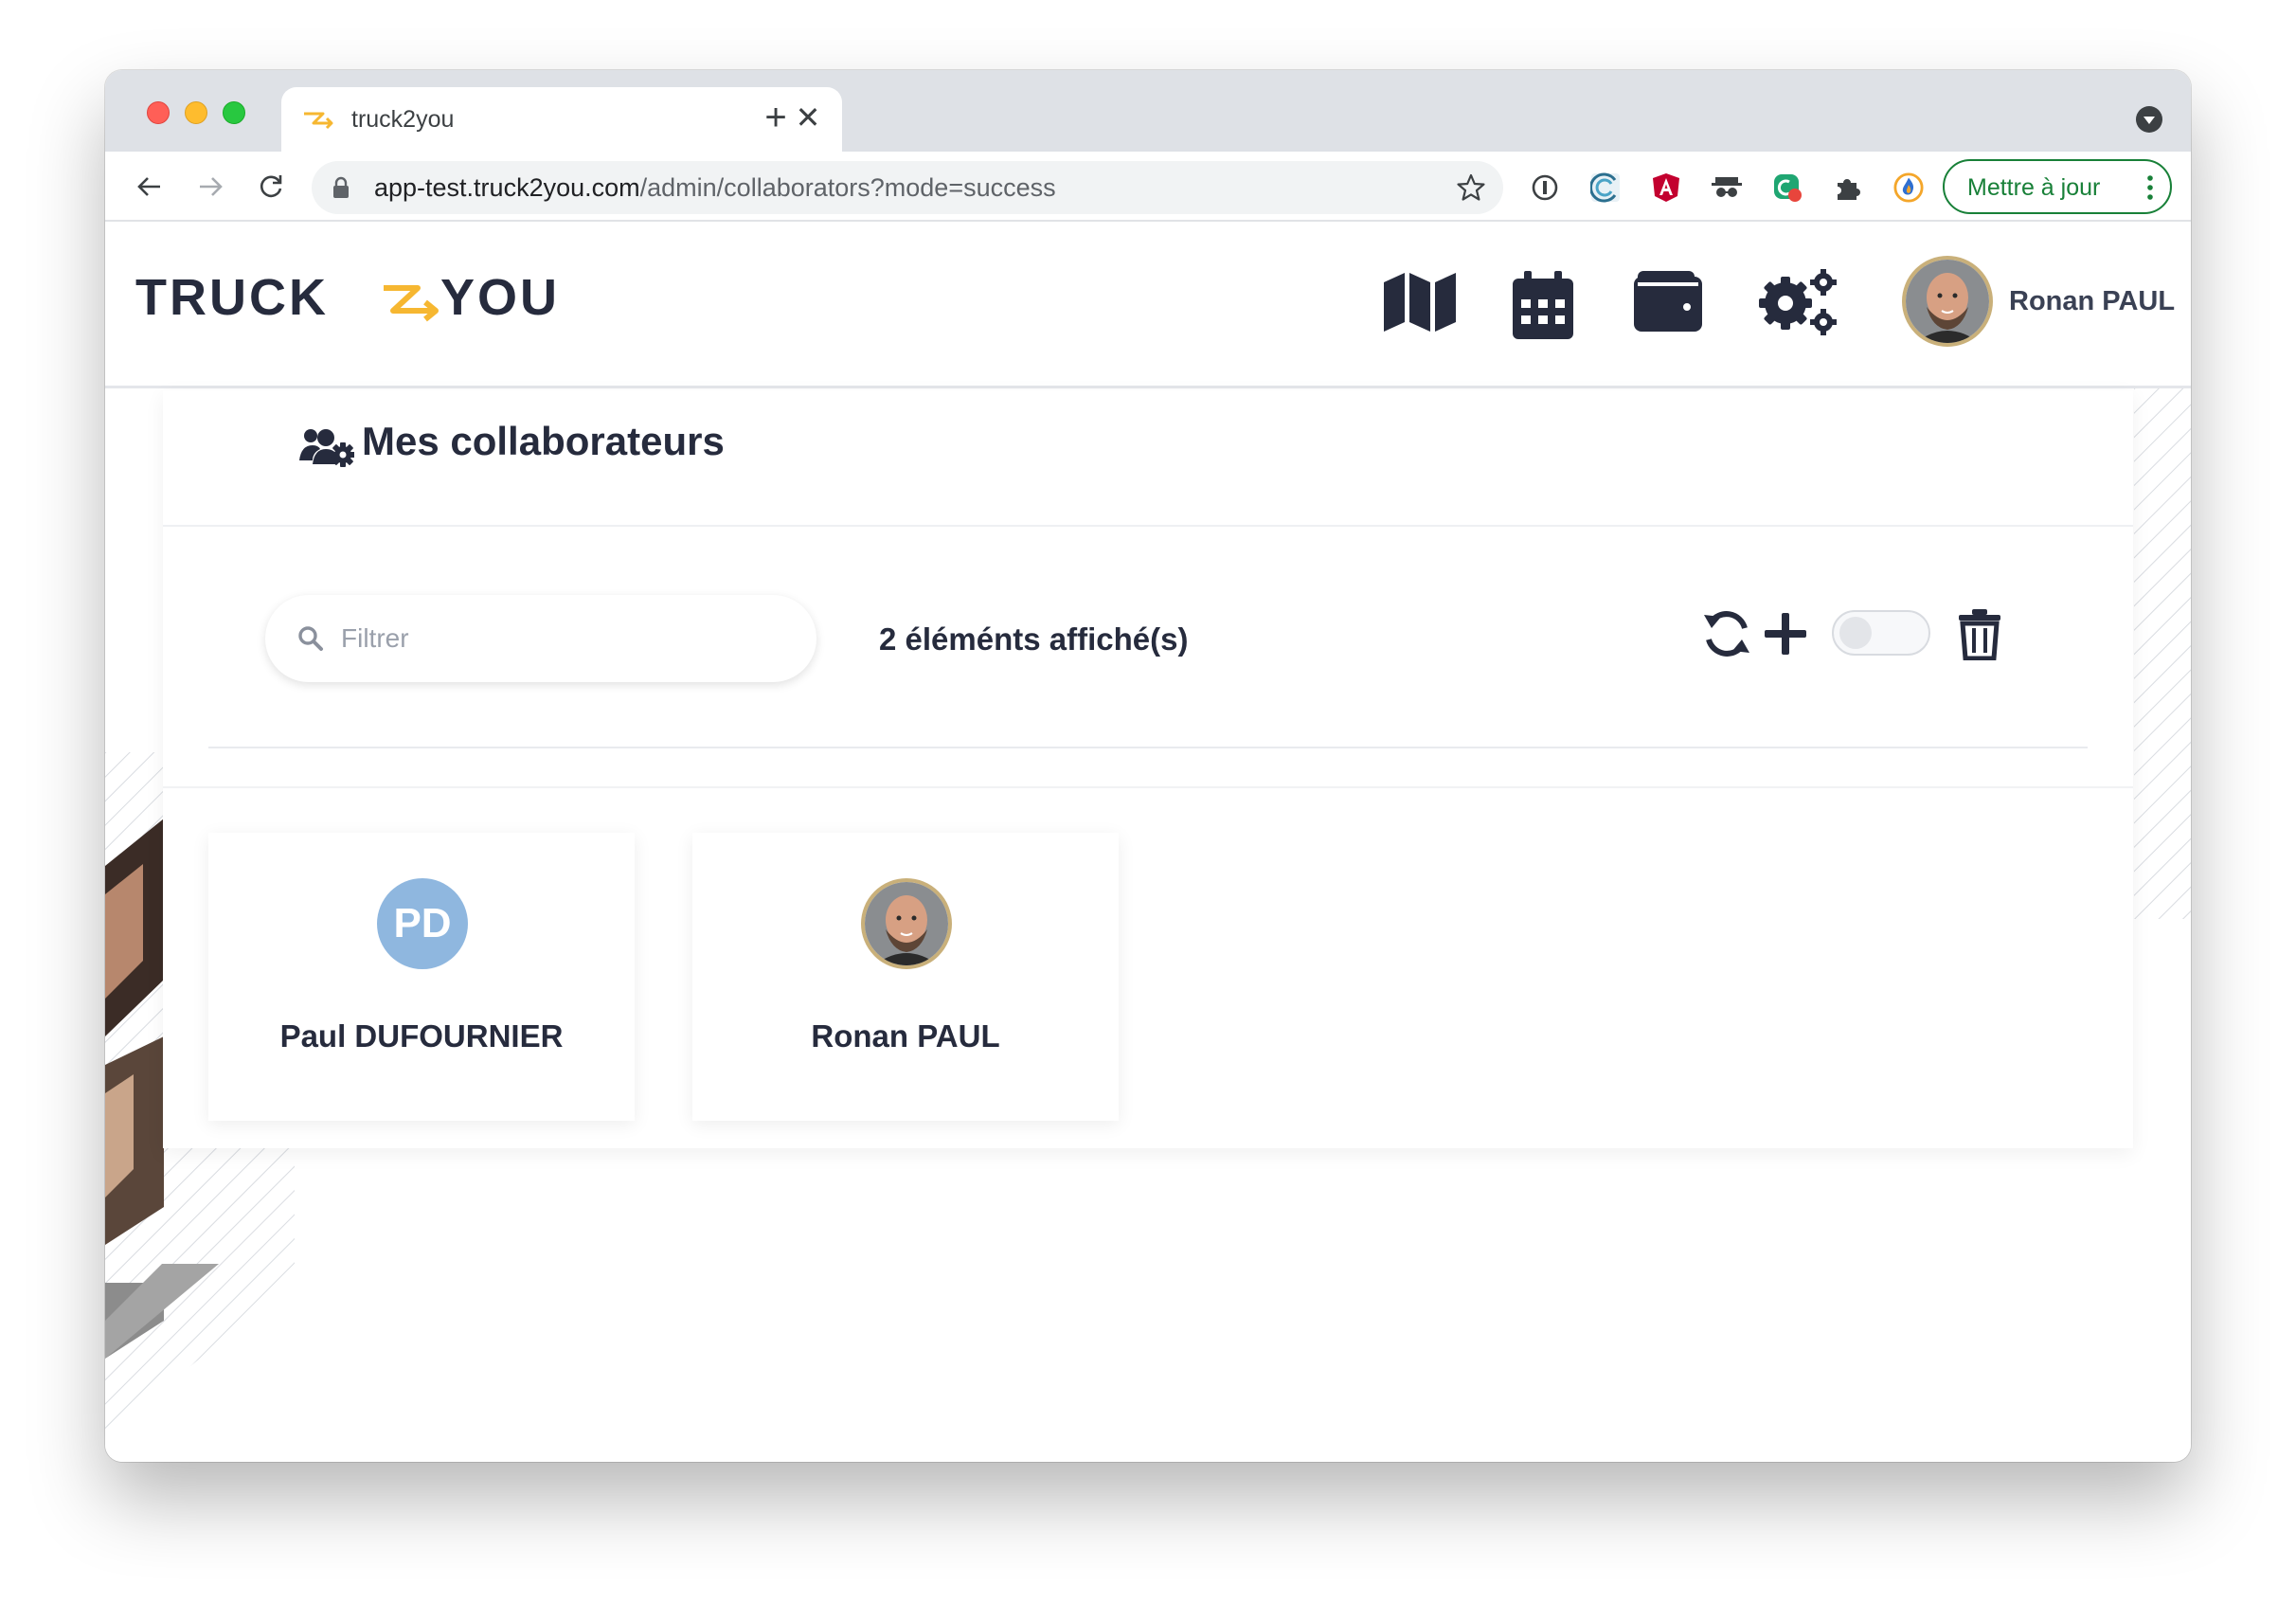 This screenshot has height=1603, width=2296. What do you see at coordinates (363, 298) in the screenshot?
I see `truck2you-logo: TRUCK YOU` at bounding box center [363, 298].